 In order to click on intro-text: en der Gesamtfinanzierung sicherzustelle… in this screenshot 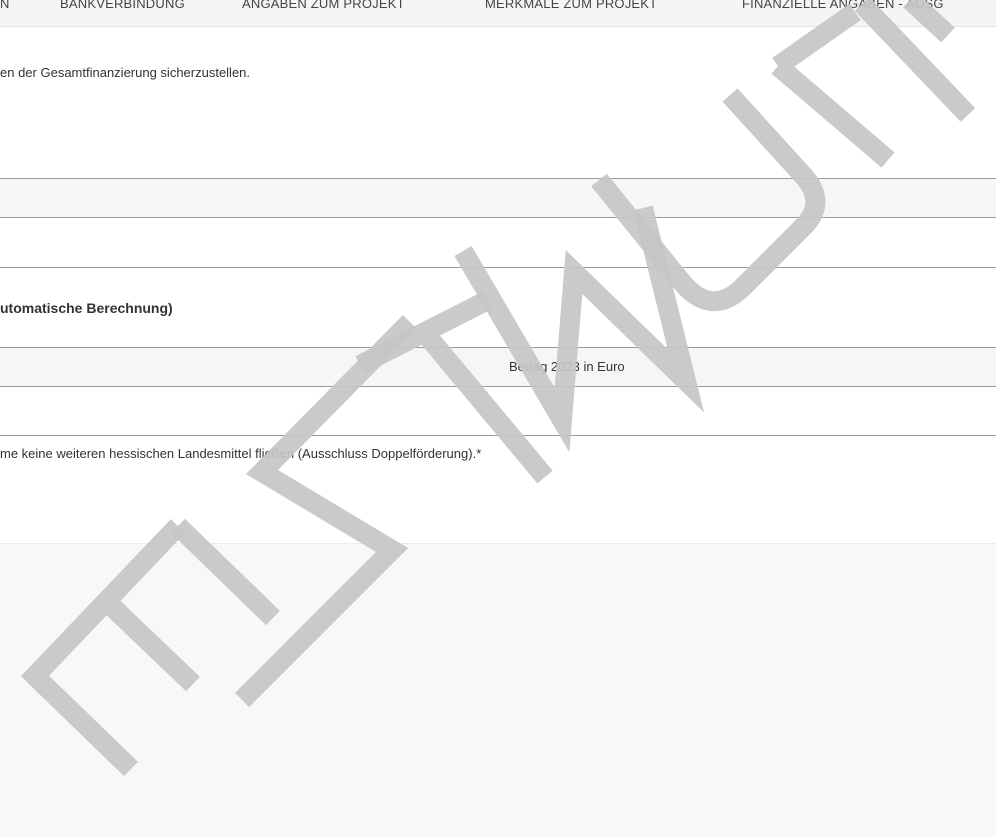, I will do `click(125, 72)`.